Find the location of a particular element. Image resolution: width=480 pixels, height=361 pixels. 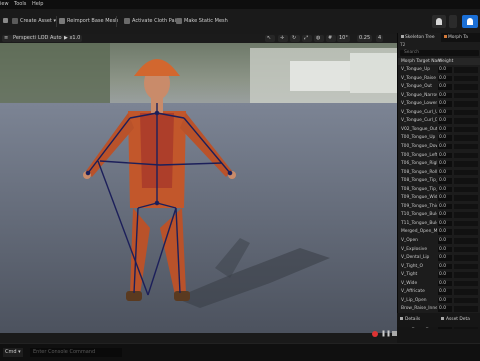

morph-target-row: T11_Tongue_Bulge0.0 is located at coordinates (439, 224).